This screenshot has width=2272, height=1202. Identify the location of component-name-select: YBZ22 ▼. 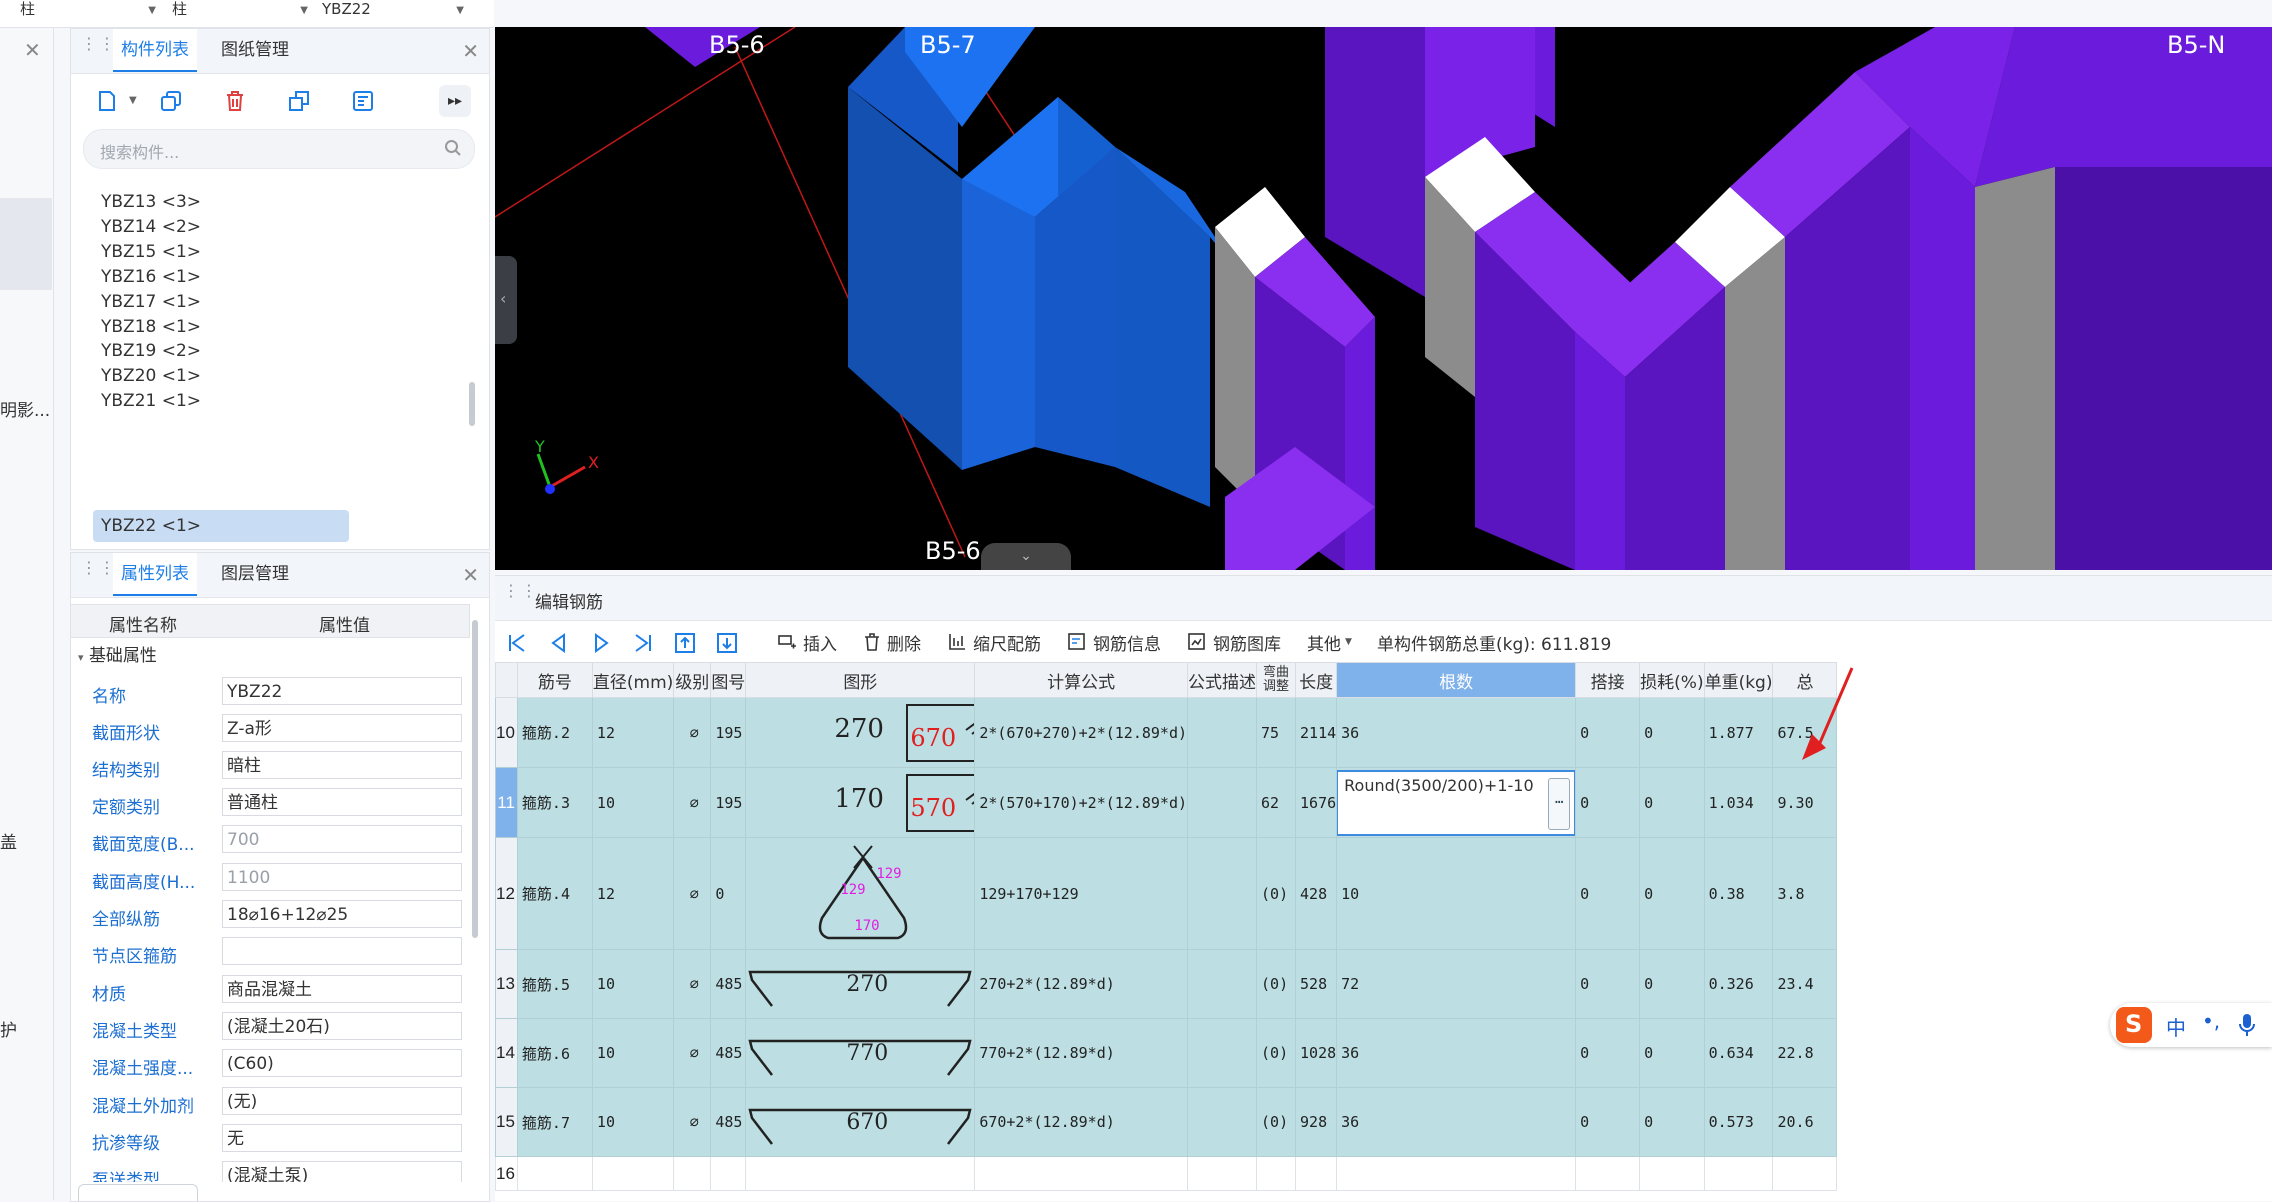
(395, 11).